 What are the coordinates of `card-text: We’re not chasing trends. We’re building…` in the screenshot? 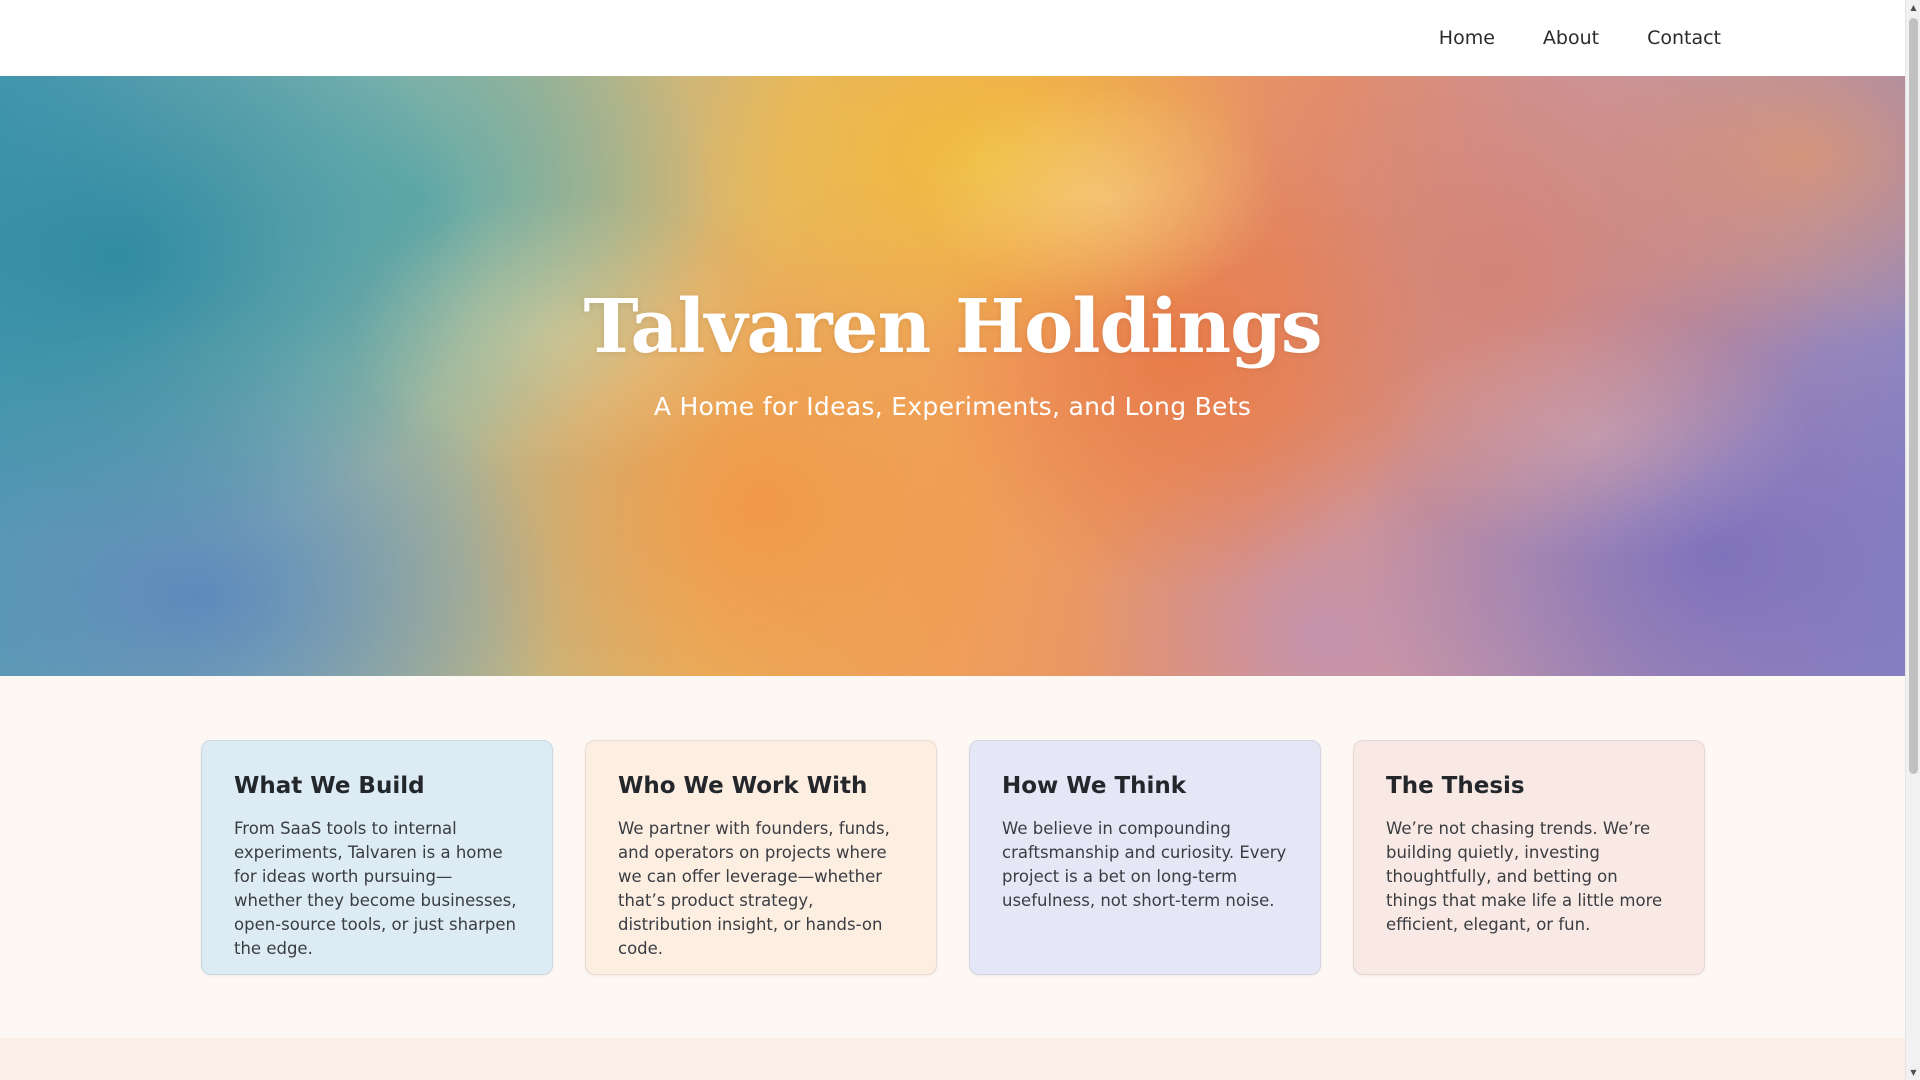 It's located at (1524, 876).